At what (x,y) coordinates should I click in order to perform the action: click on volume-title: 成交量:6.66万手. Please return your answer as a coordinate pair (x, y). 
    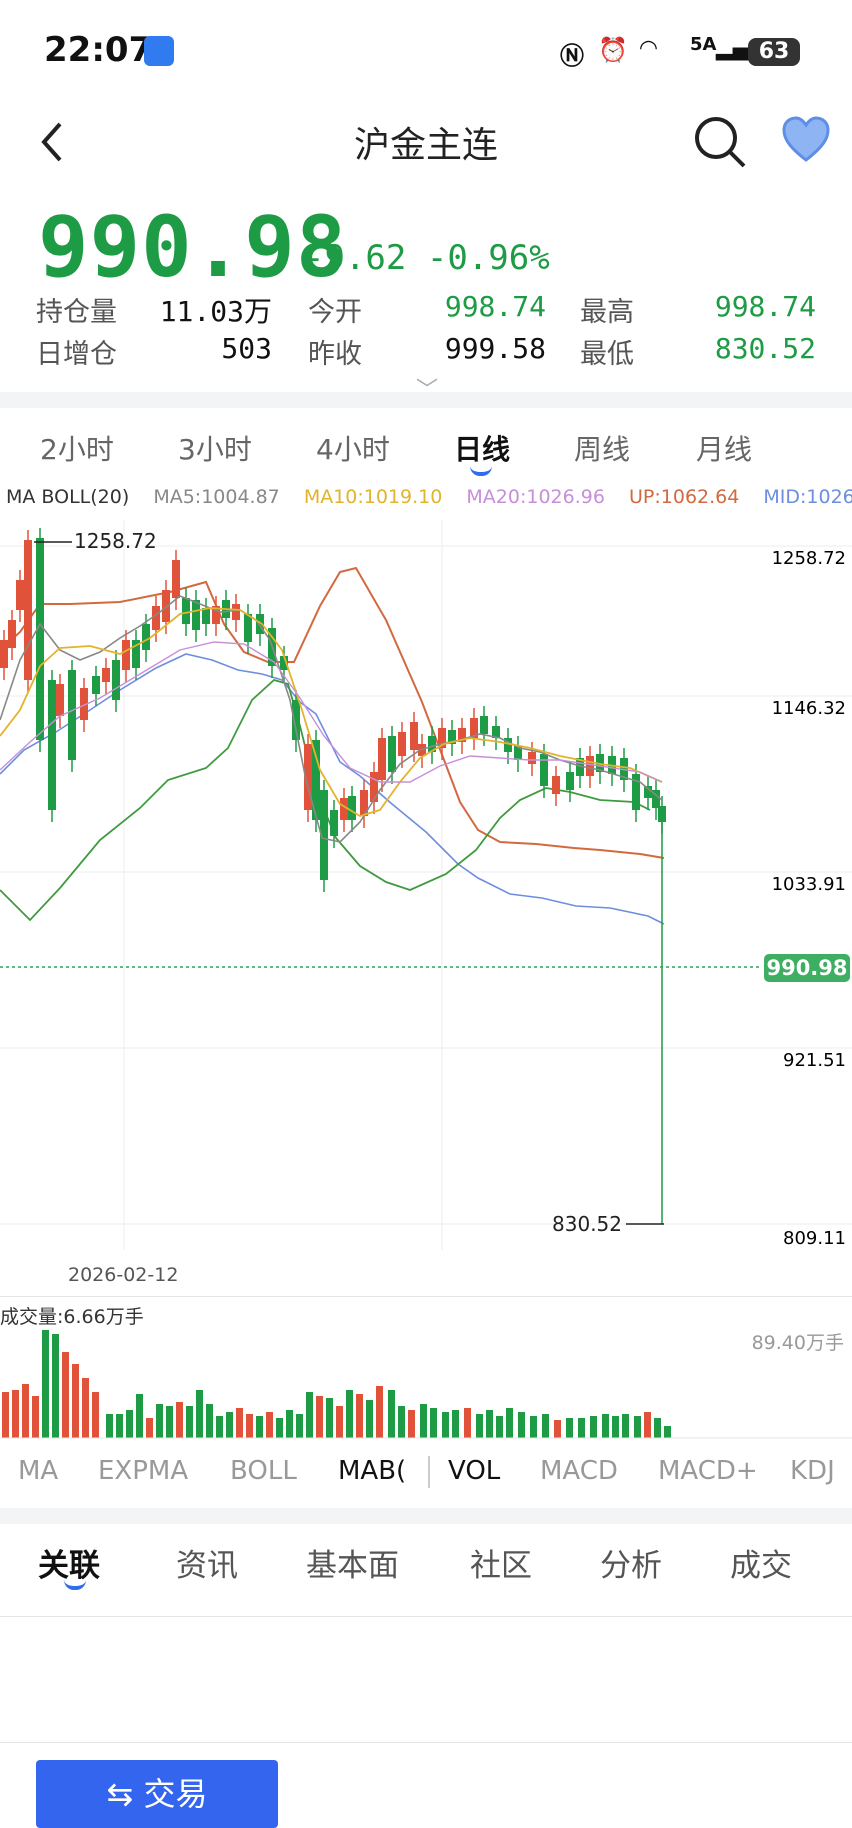
    Looking at the image, I should click on (72, 1317).